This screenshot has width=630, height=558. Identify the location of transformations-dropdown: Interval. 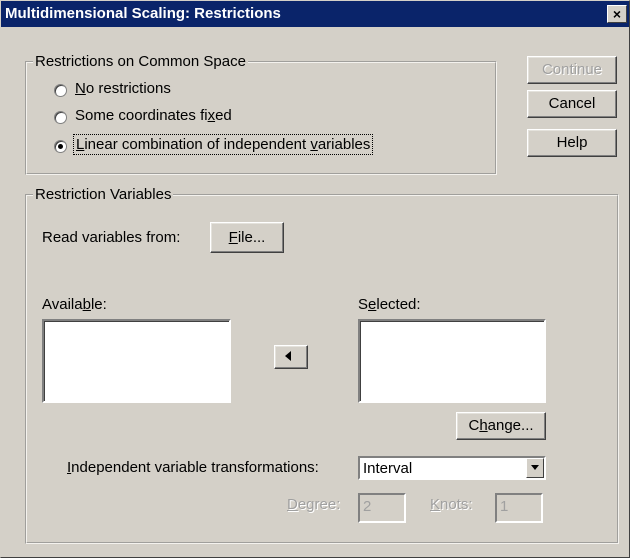
(452, 468).